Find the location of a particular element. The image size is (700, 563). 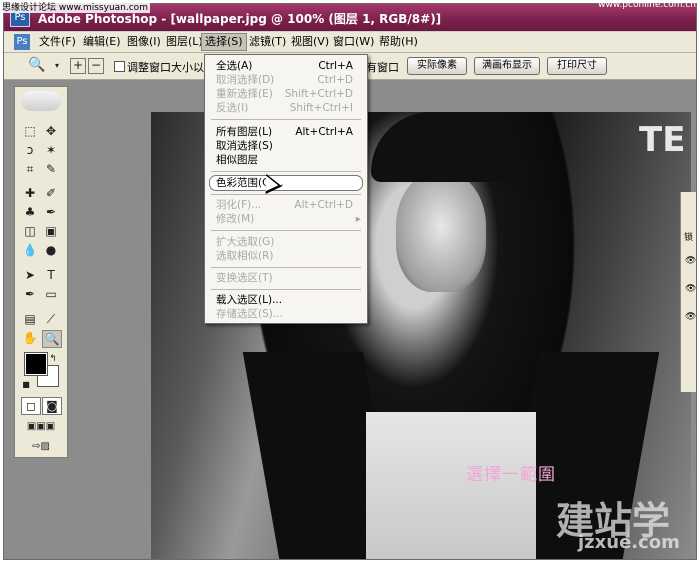

menu-item-modify: 修改(M) ▸ is located at coordinates (286, 219).